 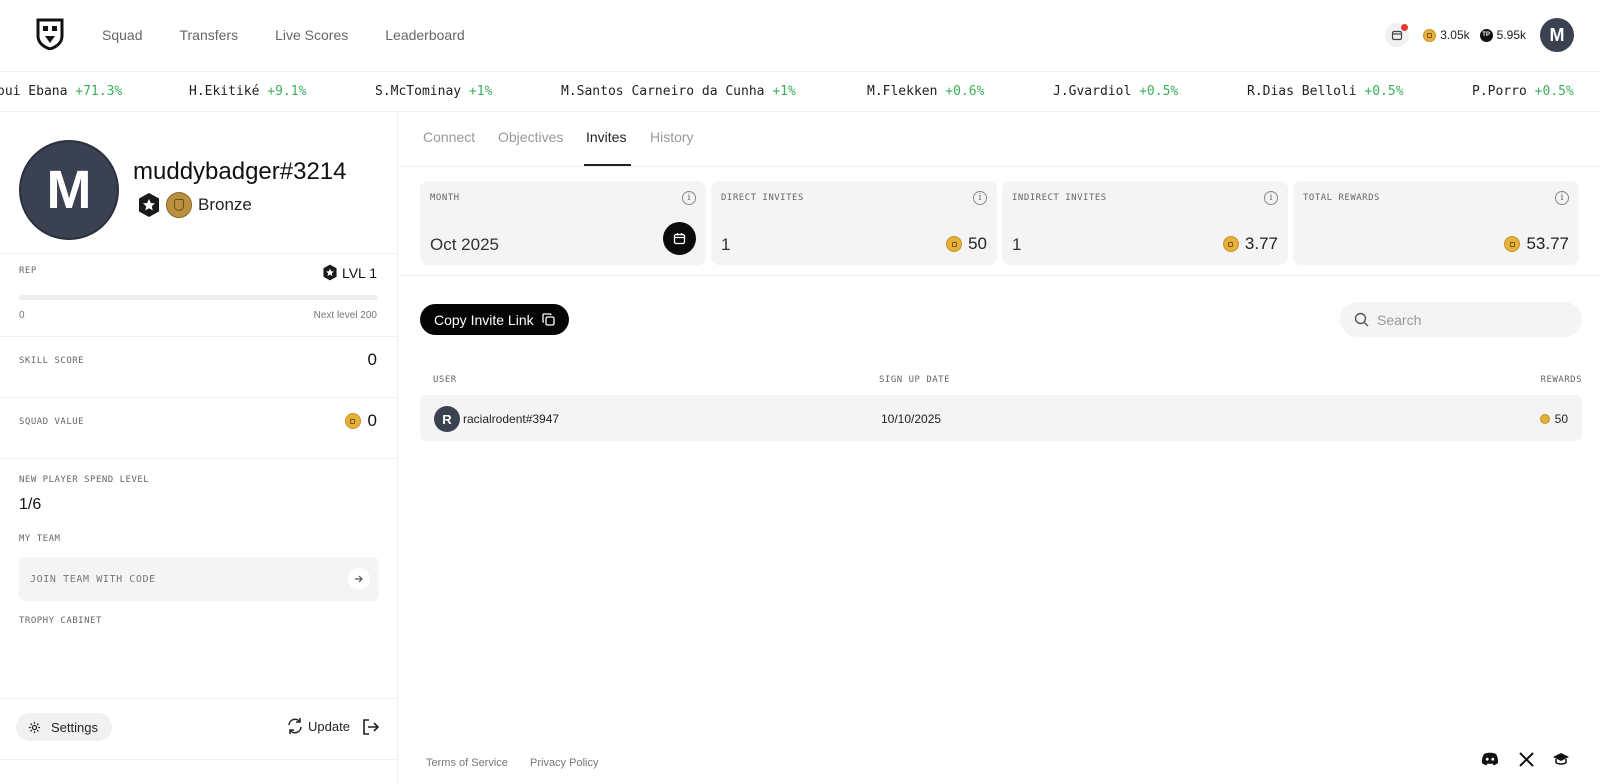 I want to click on trophy-cabinet-label: TROPHY CABINET, so click(x=60, y=621).